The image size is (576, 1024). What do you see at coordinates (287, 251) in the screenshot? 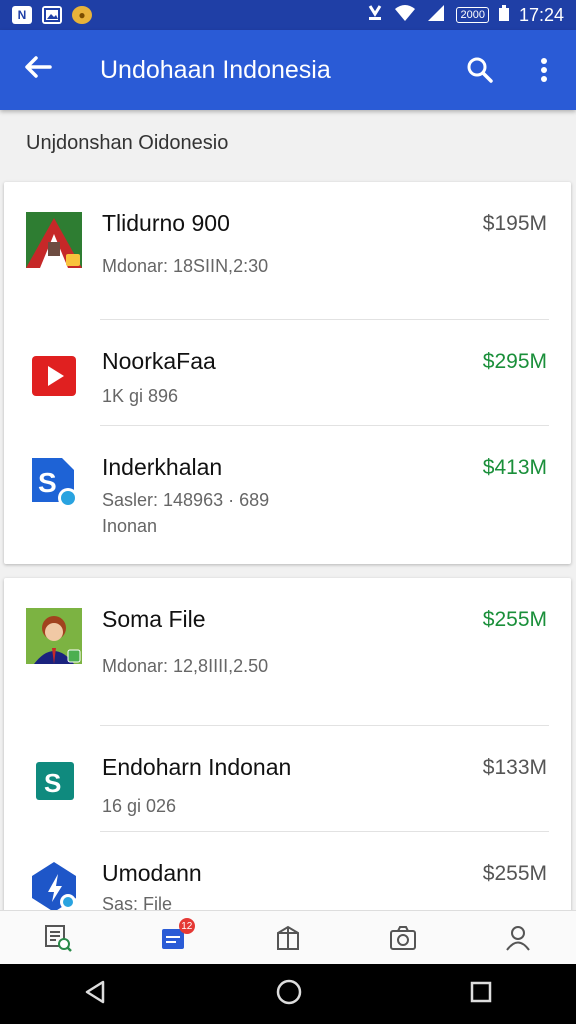
I see `list-item: Tlidurno 900 Mdonar: 18SIIN,2:30 $195M` at bounding box center [287, 251].